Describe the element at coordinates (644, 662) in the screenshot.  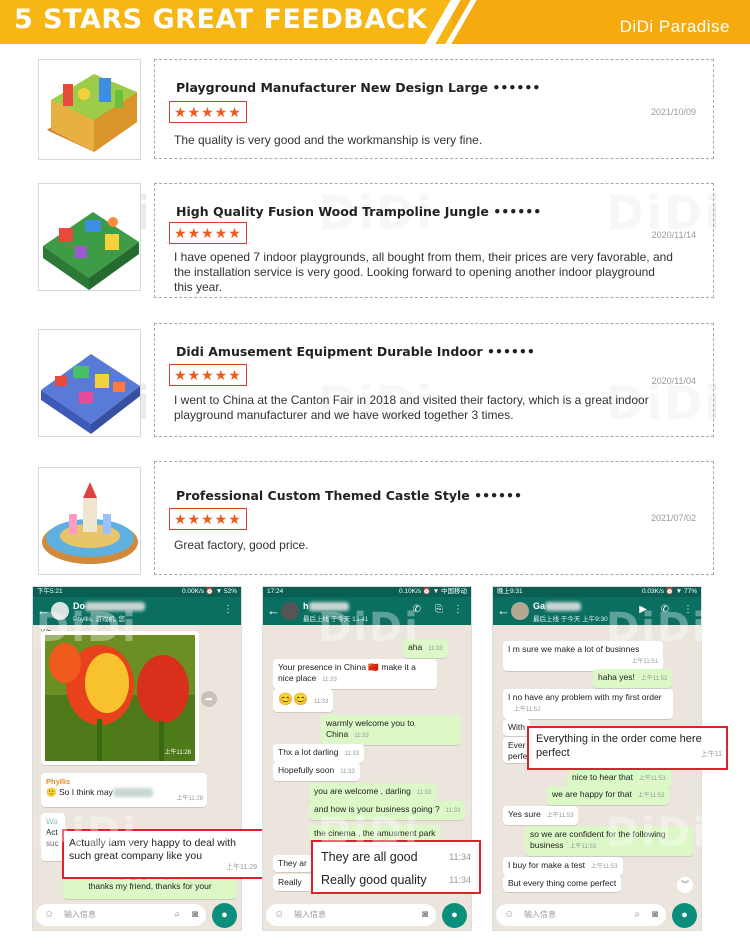
I see `message-time: 上午11:51` at that location.